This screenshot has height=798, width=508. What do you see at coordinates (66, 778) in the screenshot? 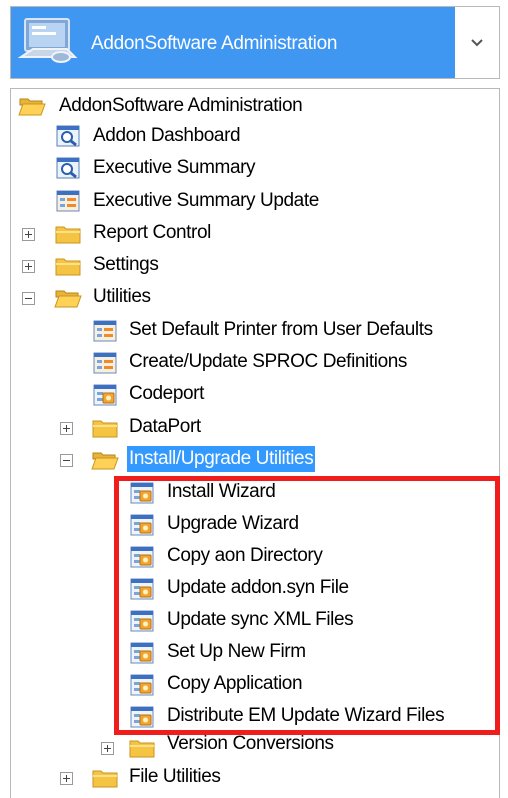
I see `expand-file-utilities-button` at bounding box center [66, 778].